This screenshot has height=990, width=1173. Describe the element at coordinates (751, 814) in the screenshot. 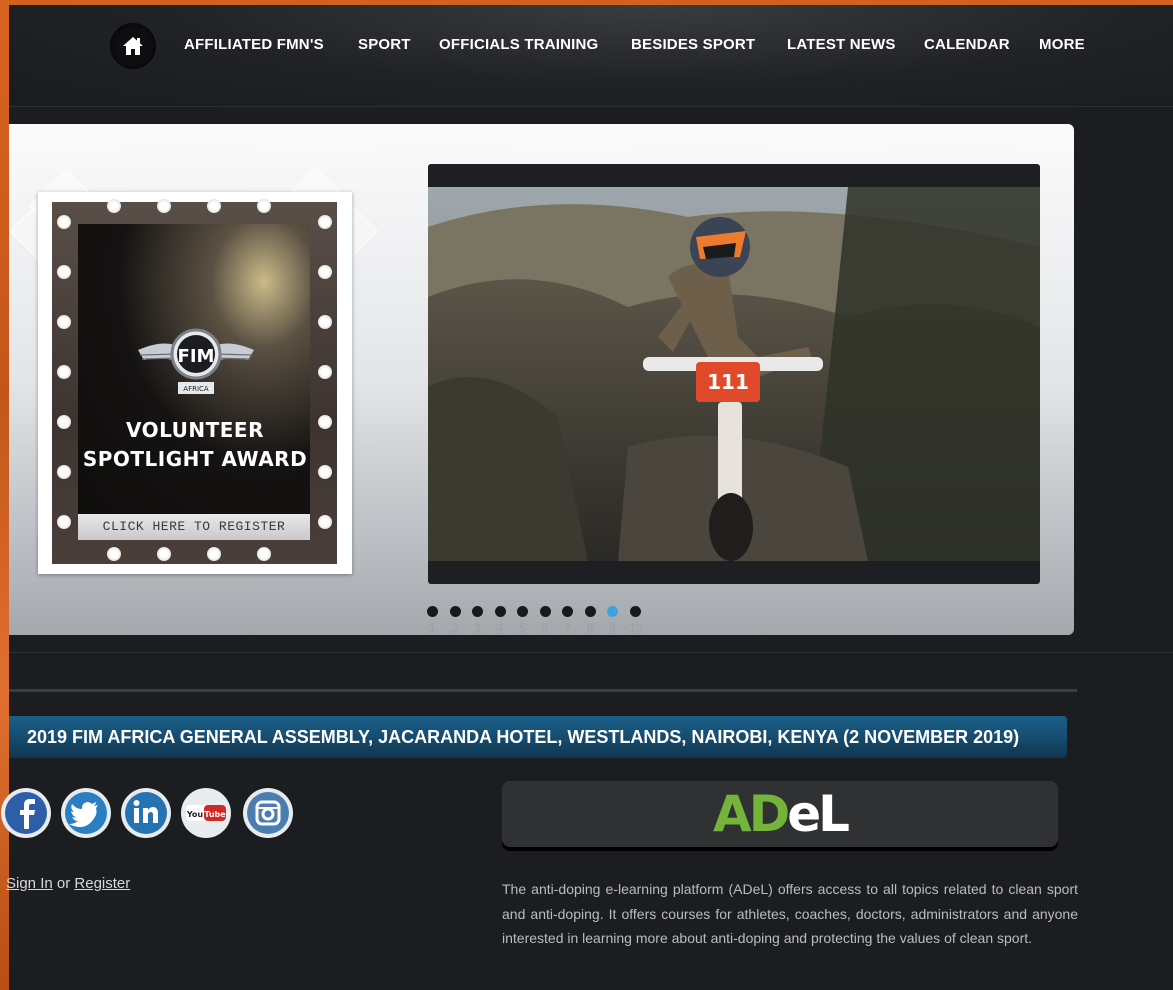

I see `adel-logo-ad: AD` at that location.